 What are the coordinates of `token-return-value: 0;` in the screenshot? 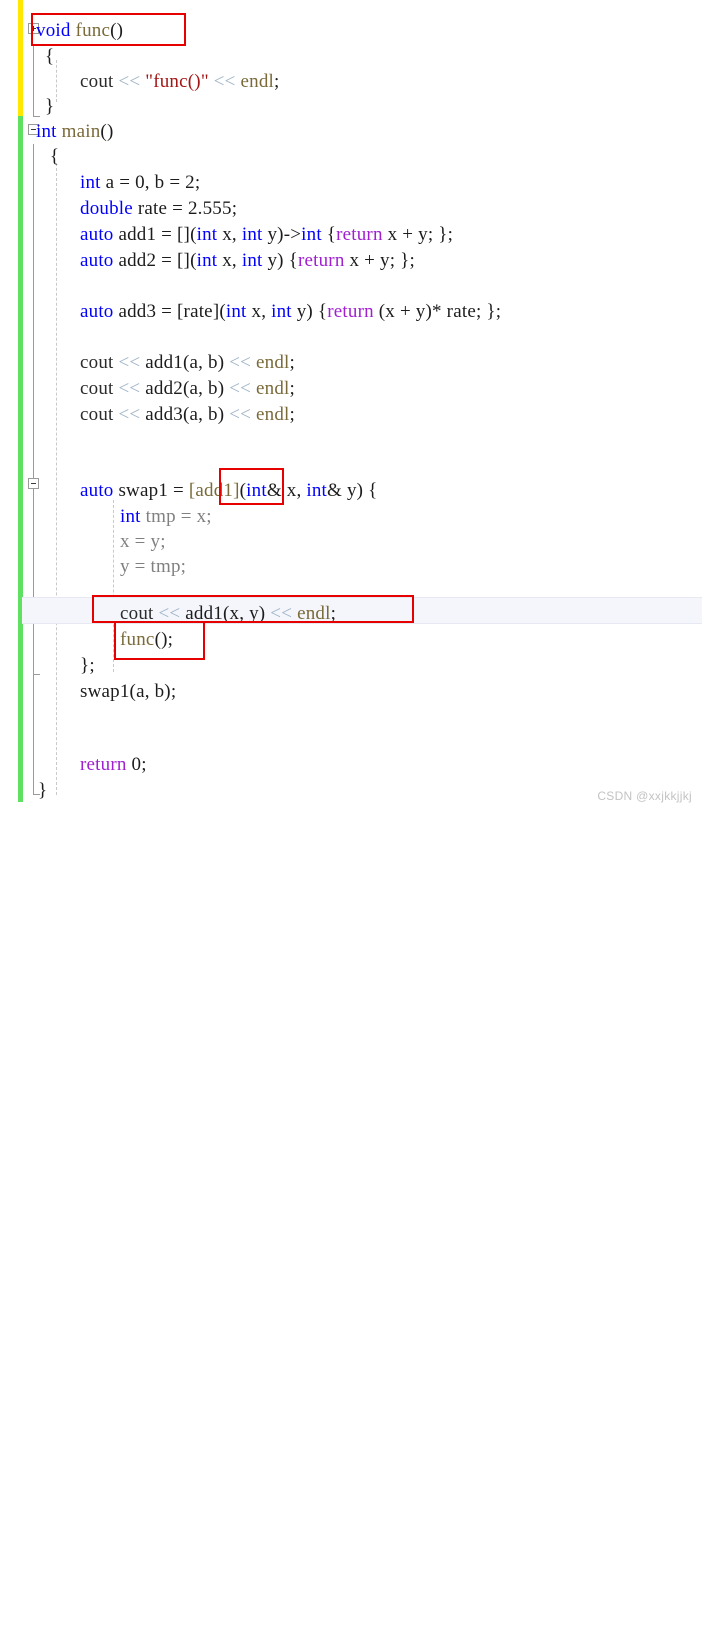 It's located at (136, 764).